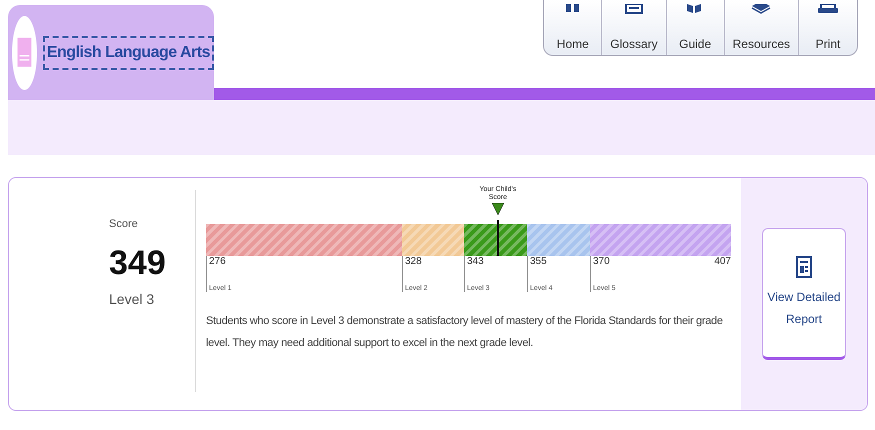 This screenshot has height=430, width=875. Describe the element at coordinates (132, 299) in the screenshot. I see `score-level: Level 3` at that location.